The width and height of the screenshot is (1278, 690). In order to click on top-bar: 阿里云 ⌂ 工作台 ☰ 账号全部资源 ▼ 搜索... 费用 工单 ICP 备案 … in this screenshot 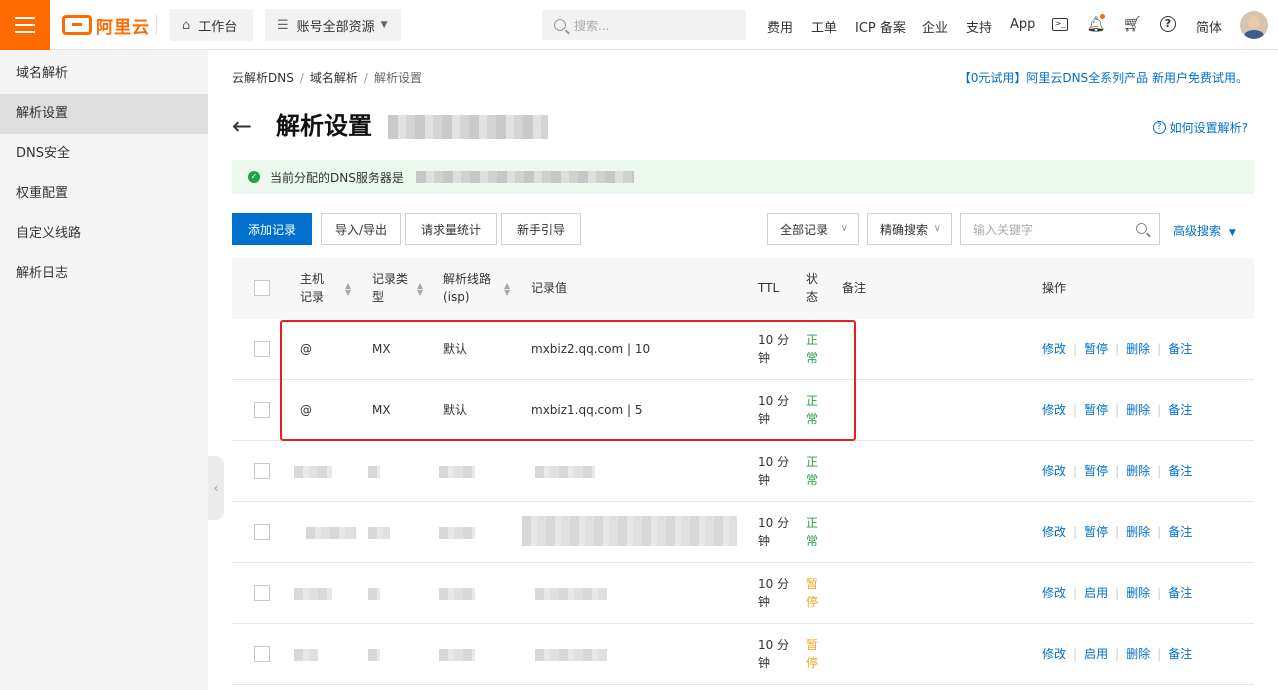, I will do `click(639, 25)`.